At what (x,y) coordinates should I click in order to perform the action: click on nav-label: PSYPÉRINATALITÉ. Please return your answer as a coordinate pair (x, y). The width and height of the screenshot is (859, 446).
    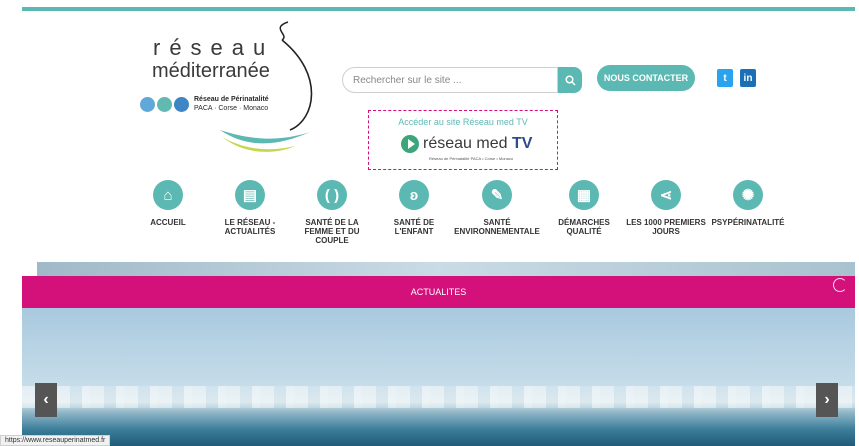
    Looking at the image, I should click on (748, 222).